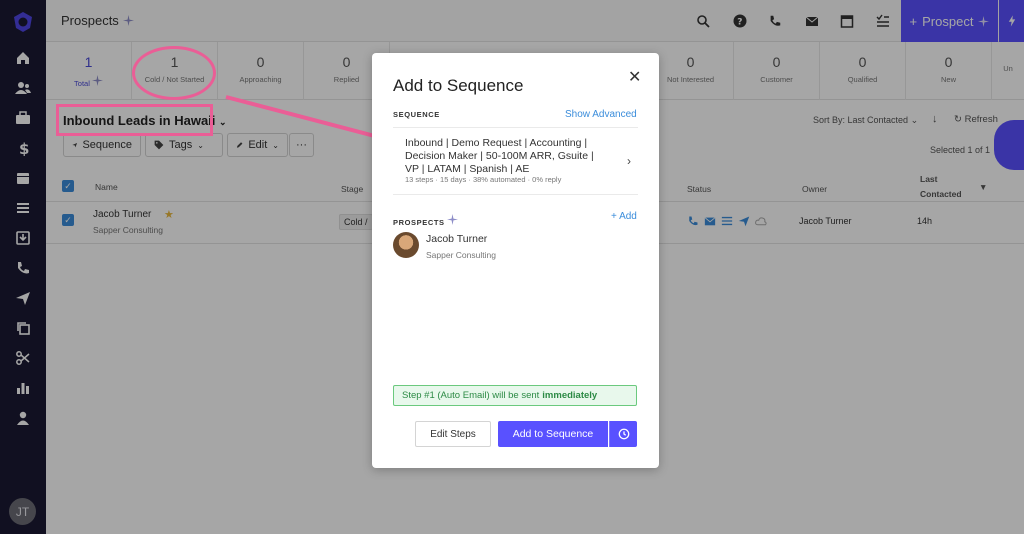  Describe the element at coordinates (634, 77) in the screenshot. I see `close-icon: ✕` at that location.